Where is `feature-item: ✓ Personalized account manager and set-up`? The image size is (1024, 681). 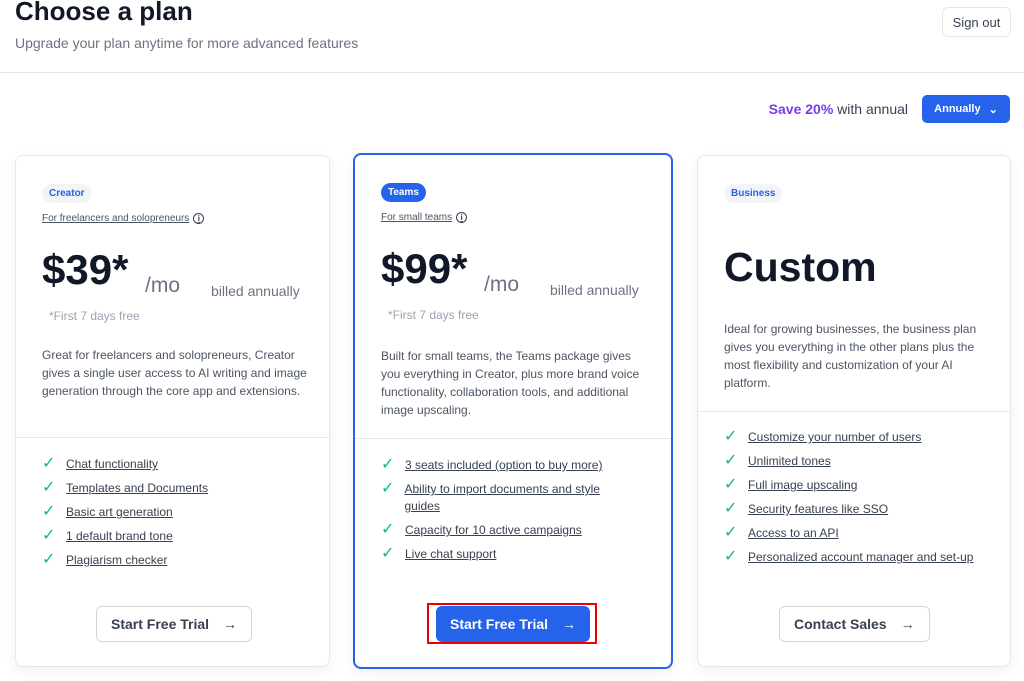 feature-item: ✓ Personalized account manager and set-up is located at coordinates (848, 557).